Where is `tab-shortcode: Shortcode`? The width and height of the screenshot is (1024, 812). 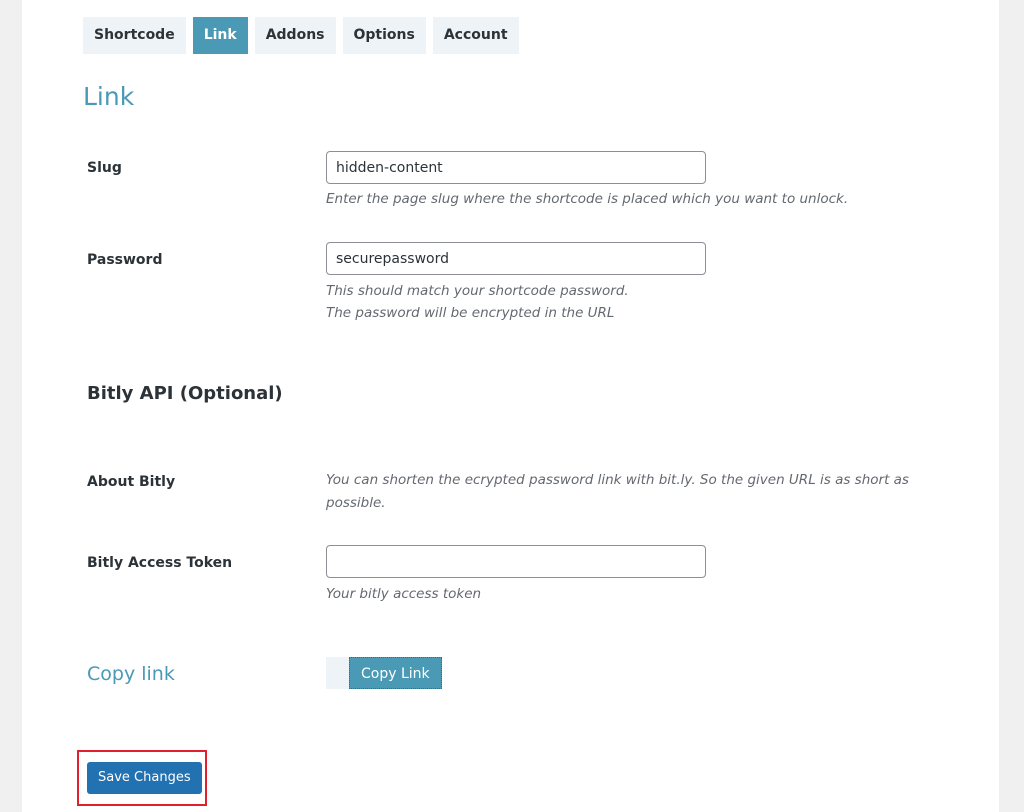 tab-shortcode: Shortcode is located at coordinates (134, 35).